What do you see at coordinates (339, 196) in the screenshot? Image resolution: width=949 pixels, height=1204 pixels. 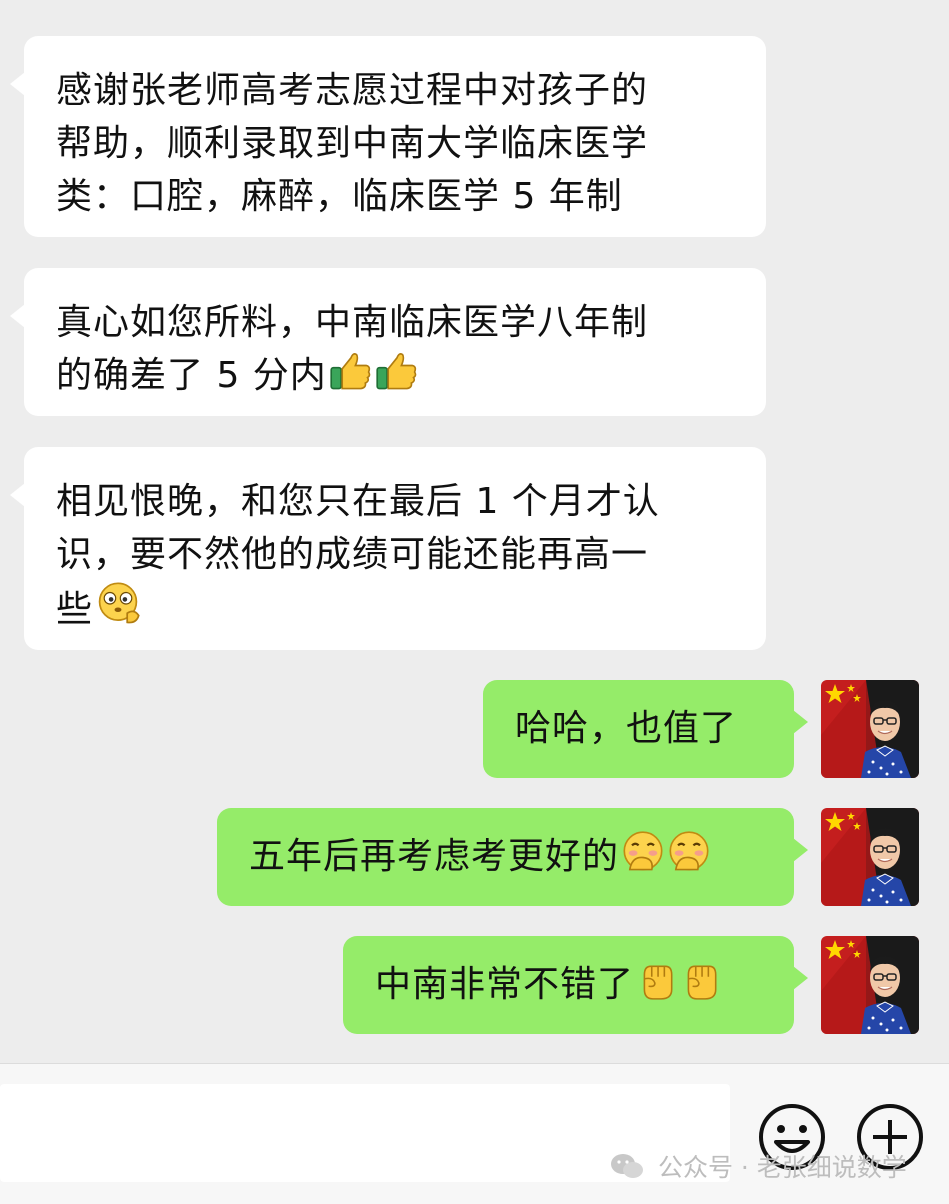 I see `message-text-line: 类：口腔，麻醉，临床医学 5 年制` at bounding box center [339, 196].